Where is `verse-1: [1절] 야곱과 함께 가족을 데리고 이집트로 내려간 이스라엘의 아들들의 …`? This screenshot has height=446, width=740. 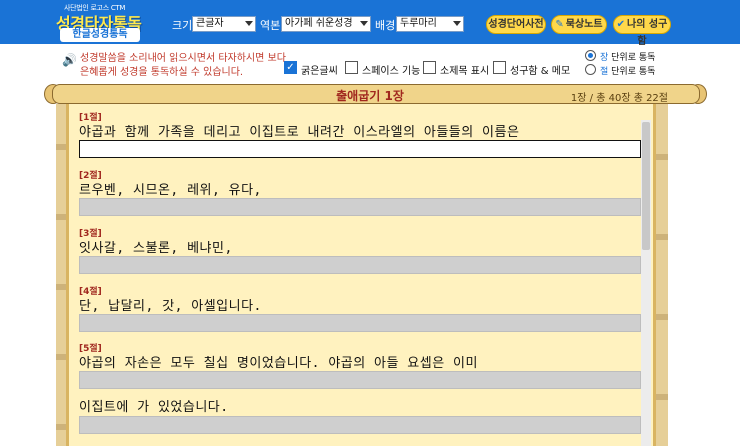
verse-1: [1절] 야곱과 함께 가족을 데리고 이집트로 내려간 이스라엘의 아들들의 … is located at coordinates (360, 127).